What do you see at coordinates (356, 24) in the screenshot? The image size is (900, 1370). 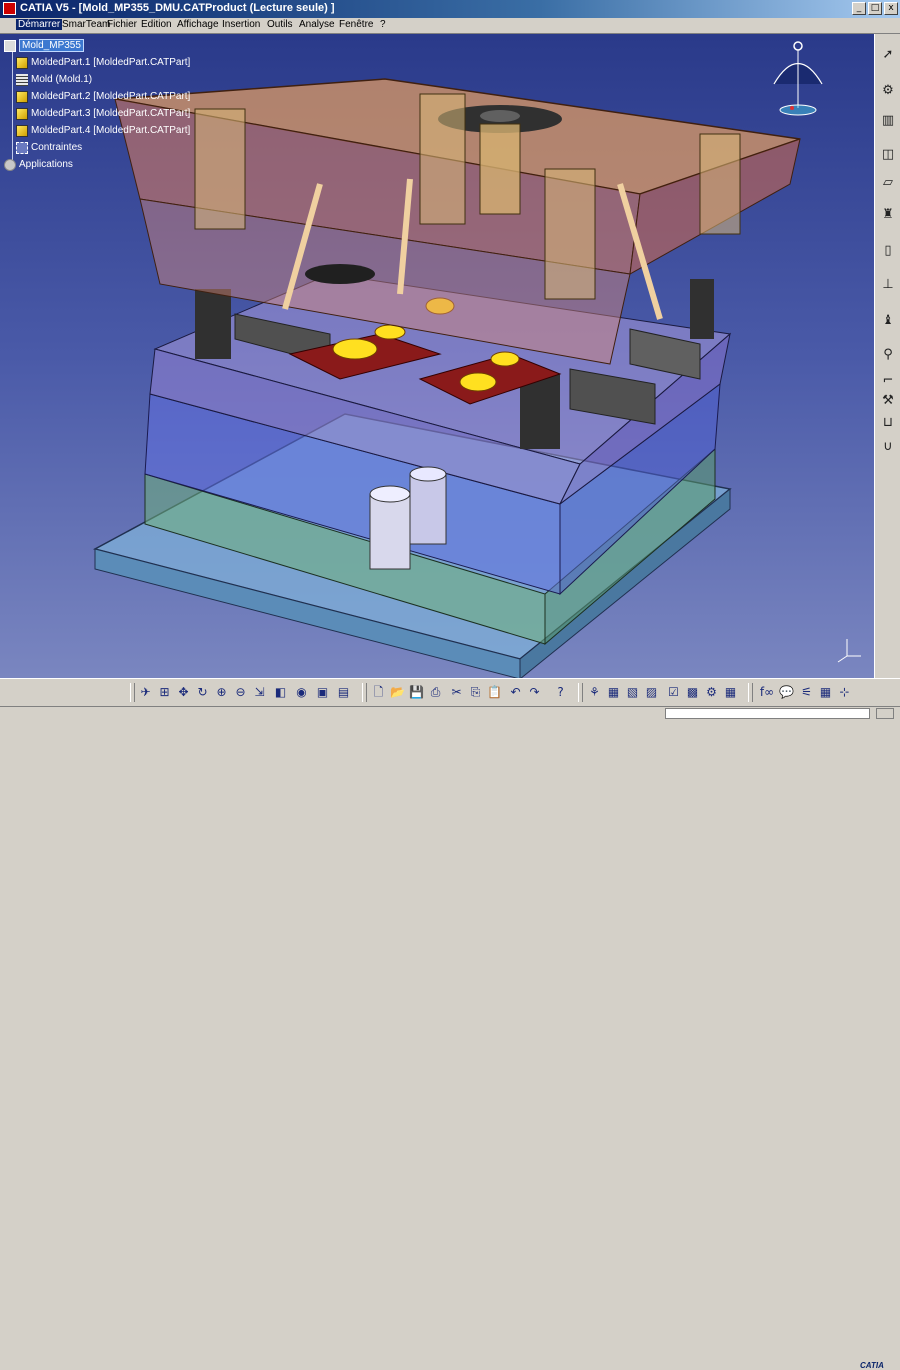 I see `menu-fenetre: Fenêtre` at bounding box center [356, 24].